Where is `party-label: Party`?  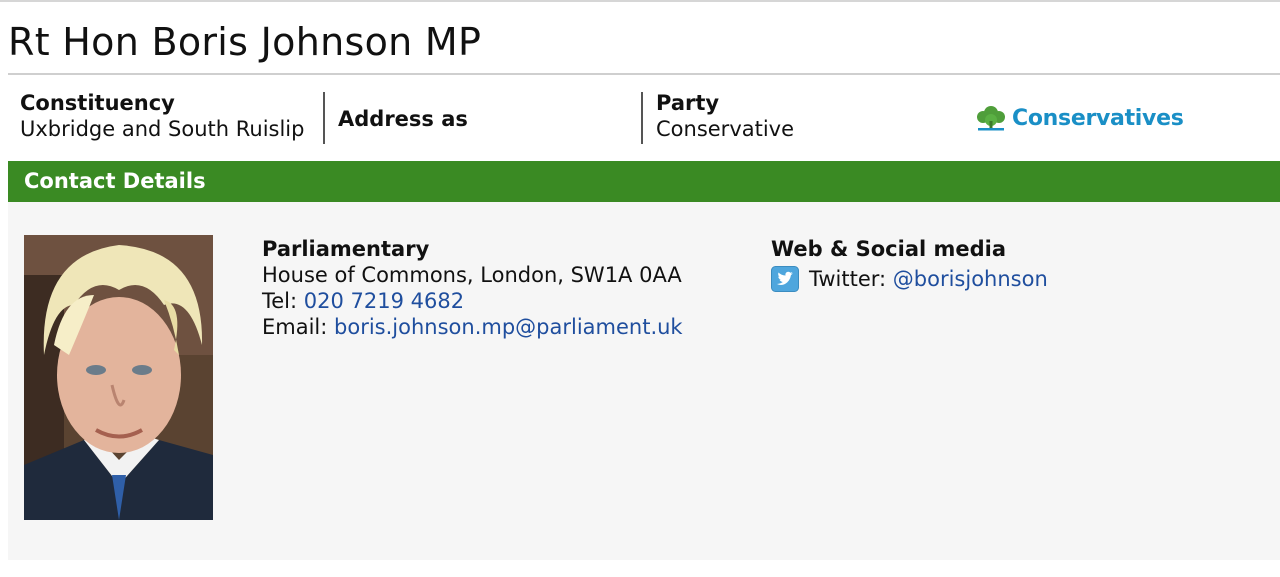 party-label: Party is located at coordinates (688, 103).